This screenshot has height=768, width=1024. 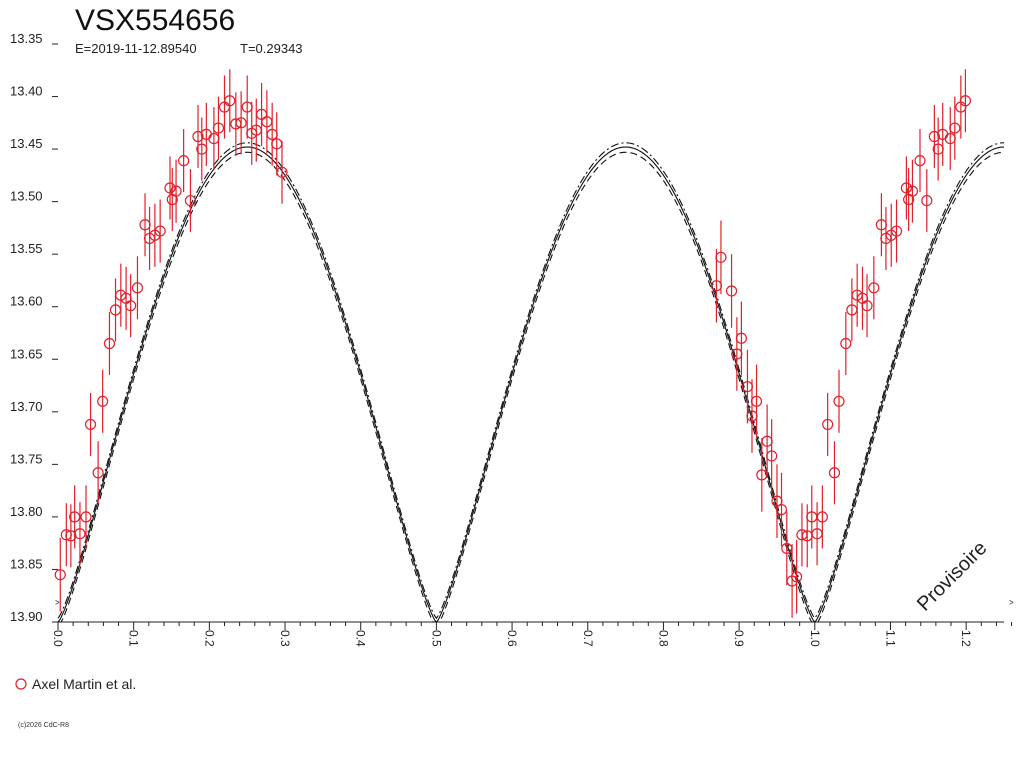 I want to click on y-tick-label: 13.55, so click(x=26, y=248).